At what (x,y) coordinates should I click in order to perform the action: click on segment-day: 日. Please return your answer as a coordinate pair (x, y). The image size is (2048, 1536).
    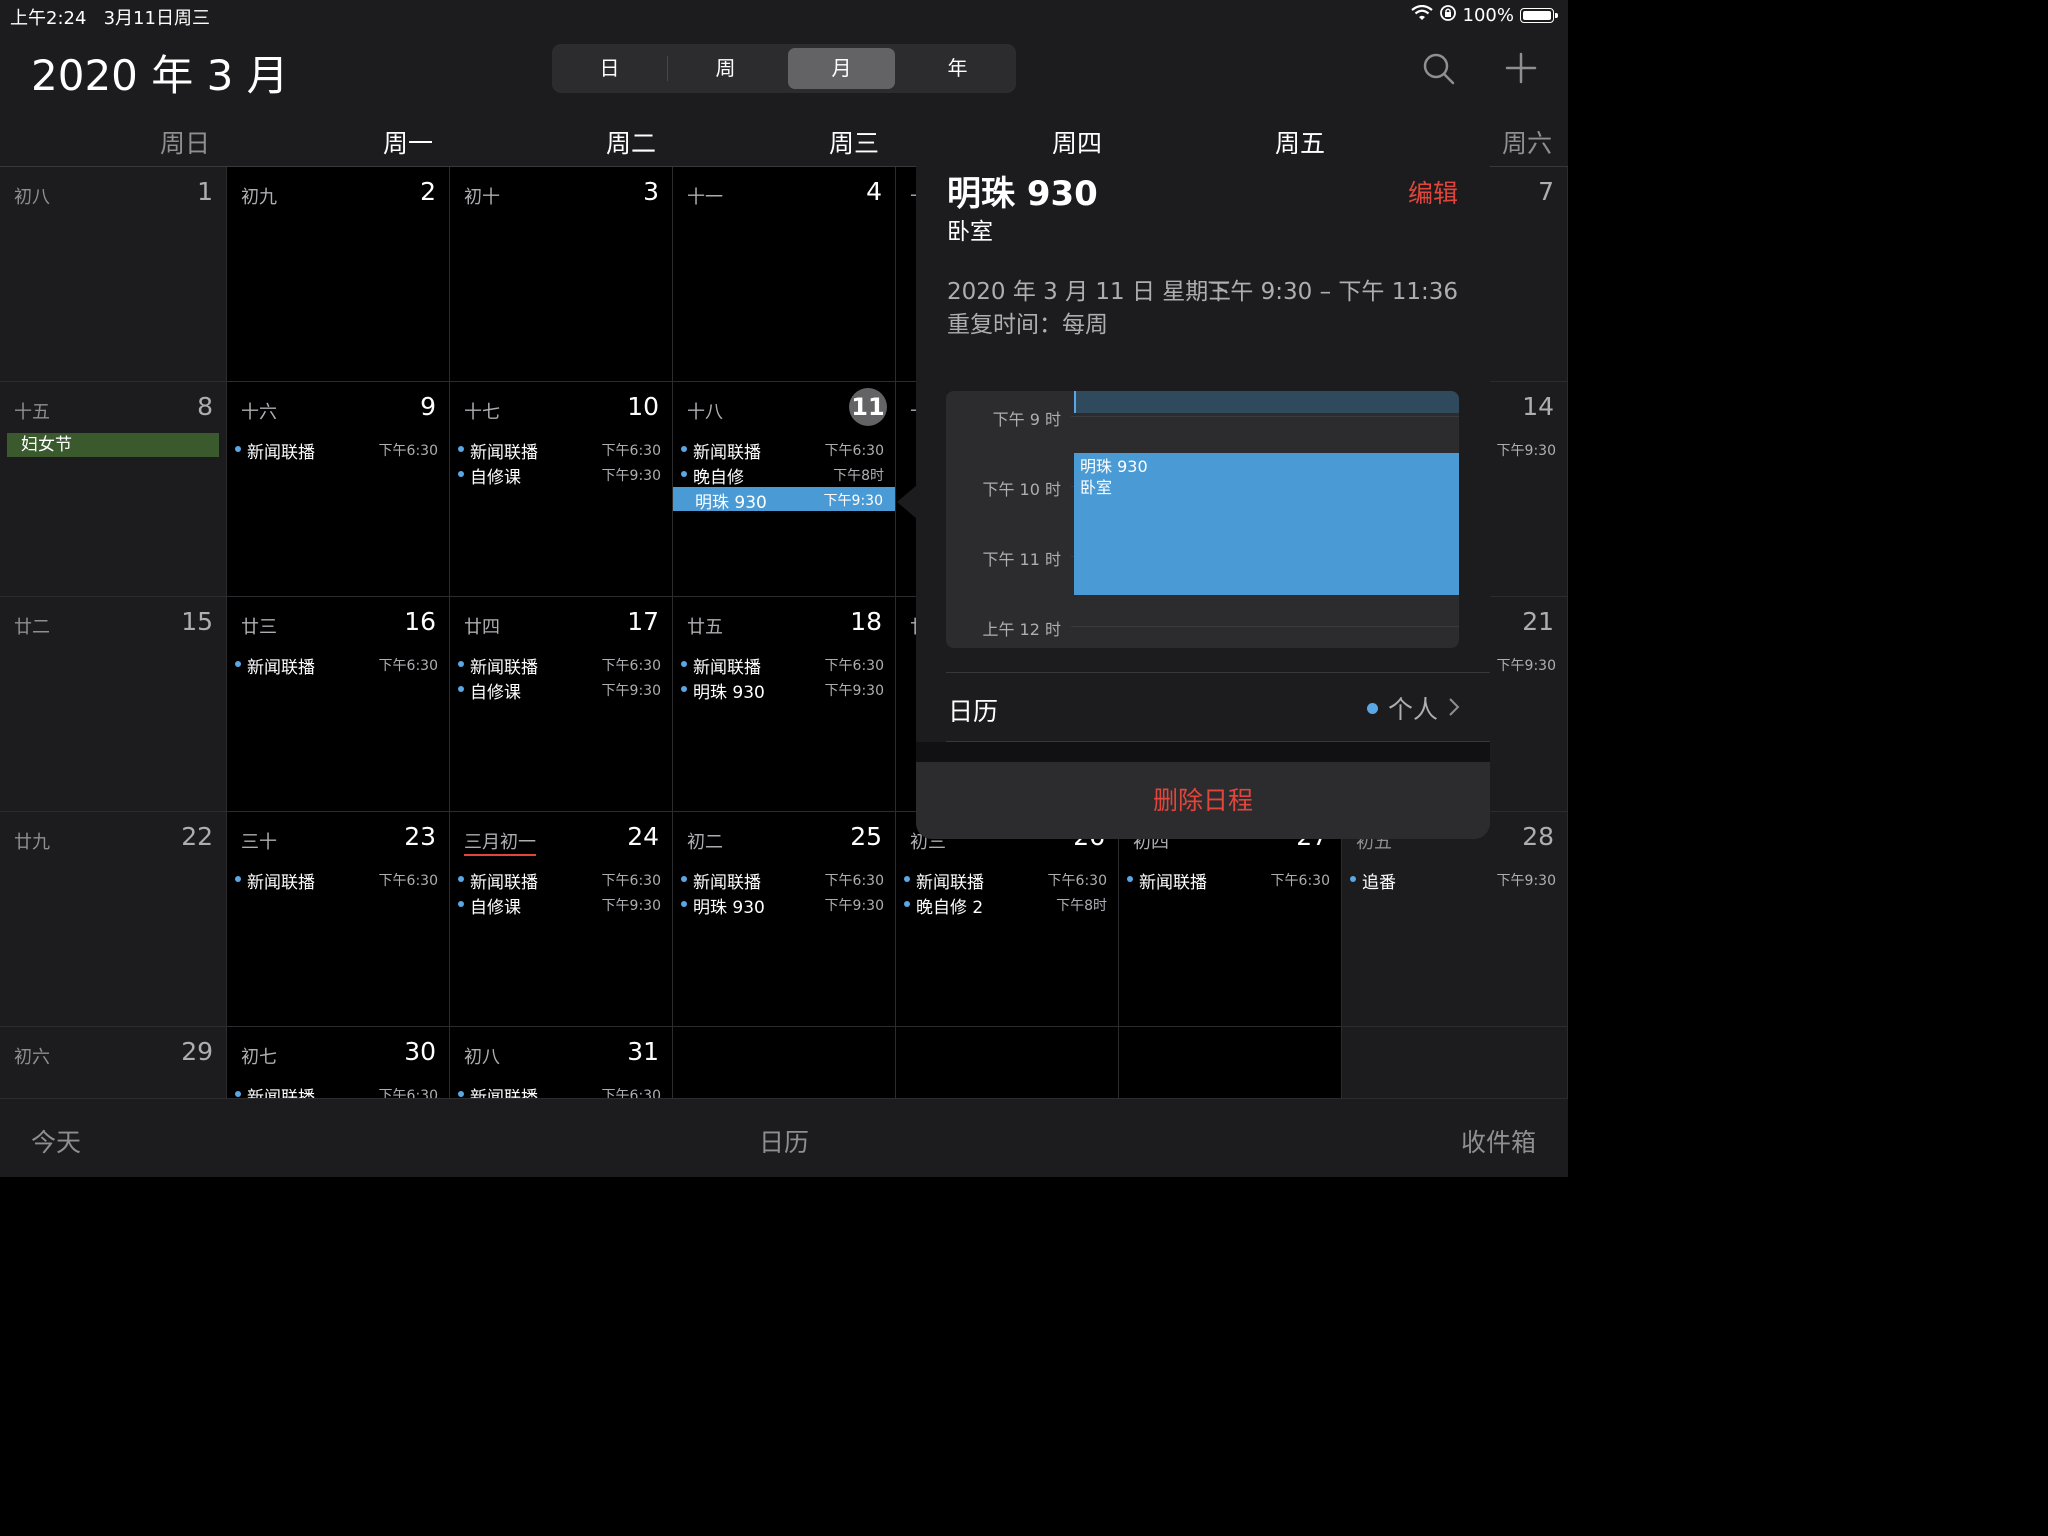
    Looking at the image, I should click on (609, 68).